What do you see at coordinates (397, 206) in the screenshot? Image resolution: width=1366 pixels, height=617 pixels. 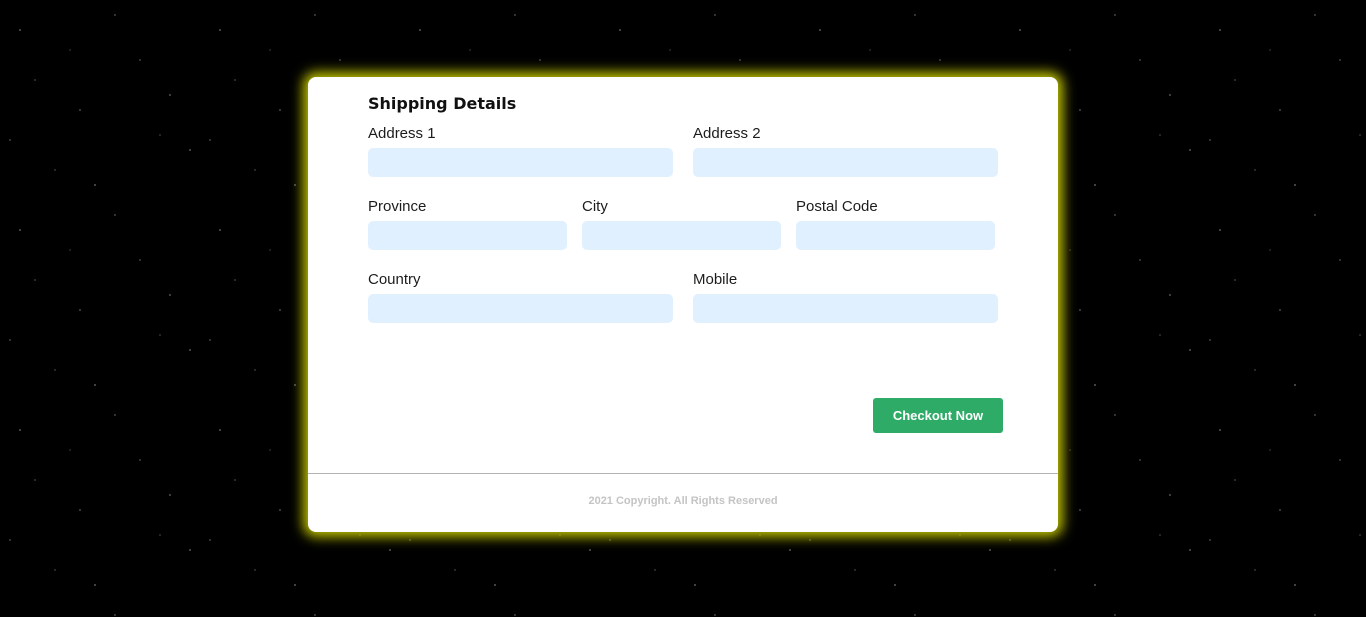 I see `province-label: Province` at bounding box center [397, 206].